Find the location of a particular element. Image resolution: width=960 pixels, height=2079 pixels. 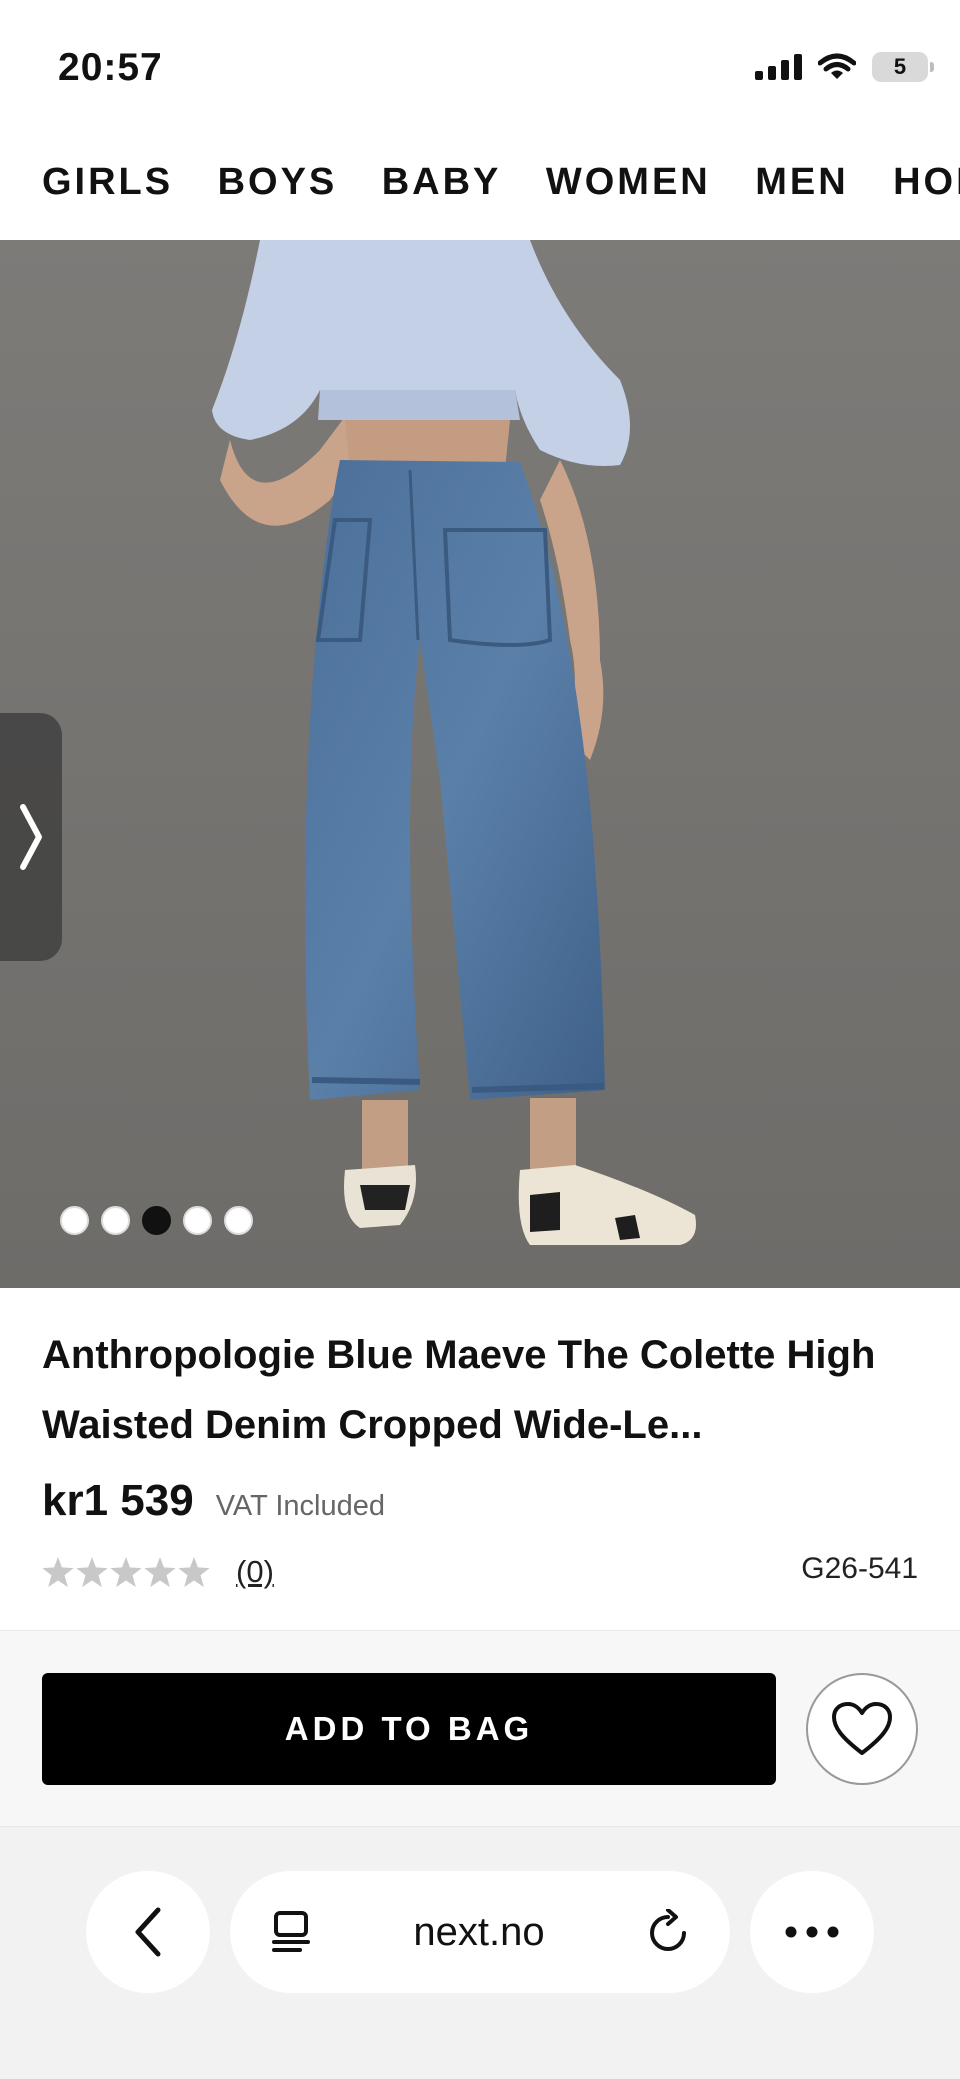

add-to-bag-bar: ADD TO BAG is located at coordinates (480, 1728).